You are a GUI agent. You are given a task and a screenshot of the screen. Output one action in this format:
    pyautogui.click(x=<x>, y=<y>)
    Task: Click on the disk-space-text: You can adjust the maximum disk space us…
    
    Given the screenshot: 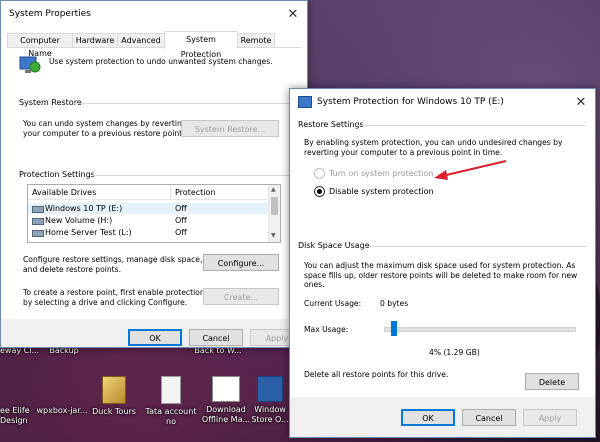 What is the action you would take?
    pyautogui.click(x=441, y=275)
    